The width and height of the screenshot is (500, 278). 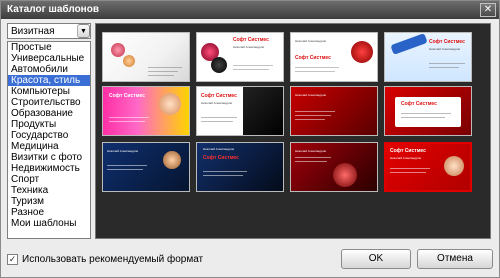 What do you see at coordinates (49, 113) in the screenshot?
I see `category-item: Образование` at bounding box center [49, 113].